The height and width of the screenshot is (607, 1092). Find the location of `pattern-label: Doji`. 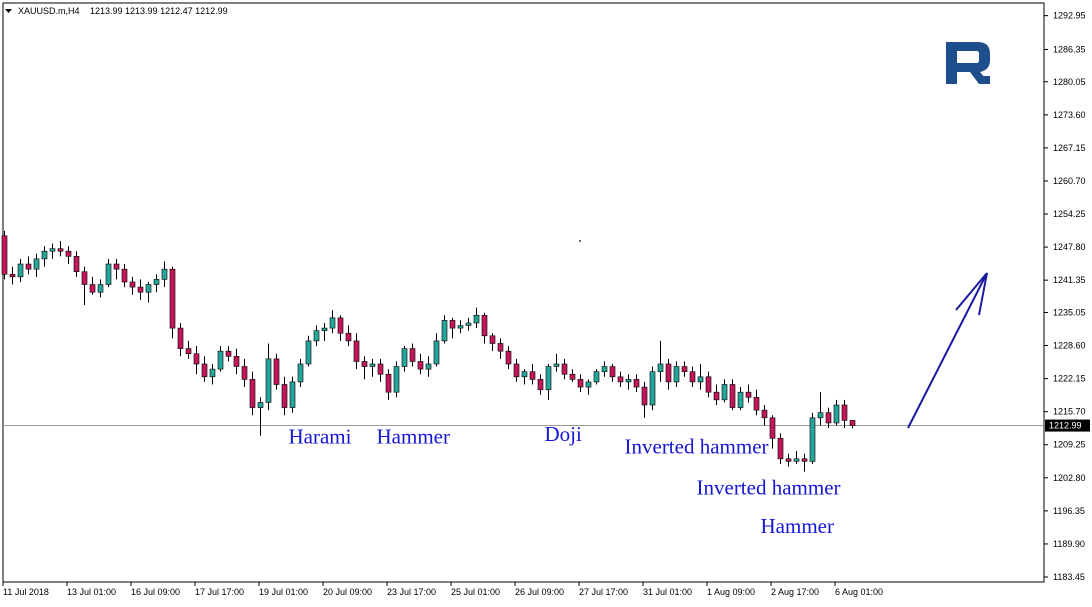

pattern-label: Doji is located at coordinates (564, 434).